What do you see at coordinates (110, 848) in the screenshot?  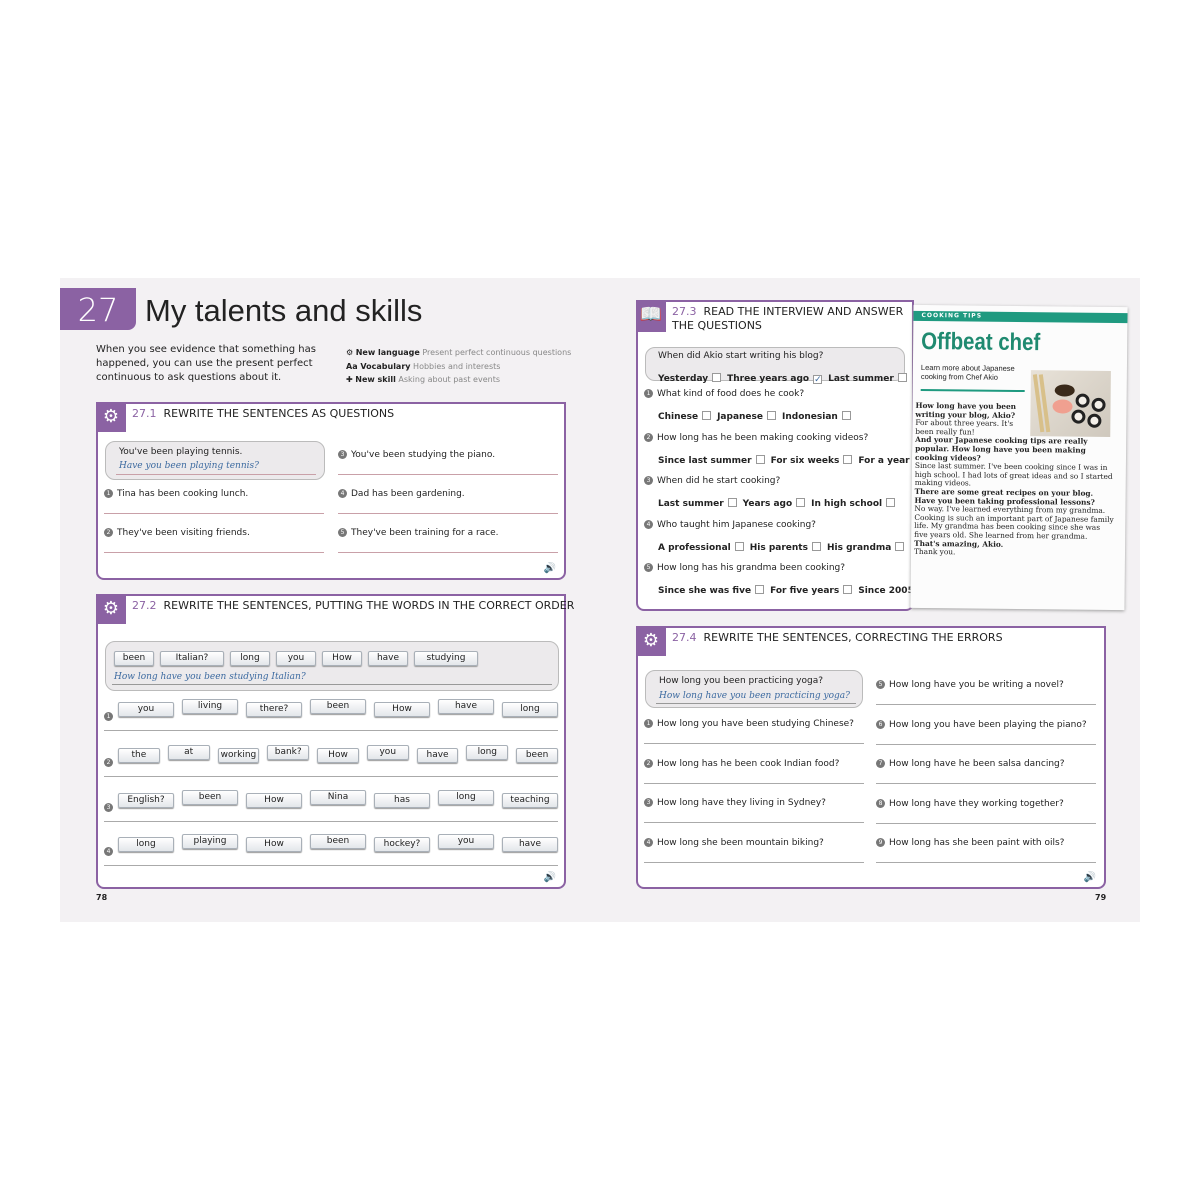 I see `row-number: 4` at bounding box center [110, 848].